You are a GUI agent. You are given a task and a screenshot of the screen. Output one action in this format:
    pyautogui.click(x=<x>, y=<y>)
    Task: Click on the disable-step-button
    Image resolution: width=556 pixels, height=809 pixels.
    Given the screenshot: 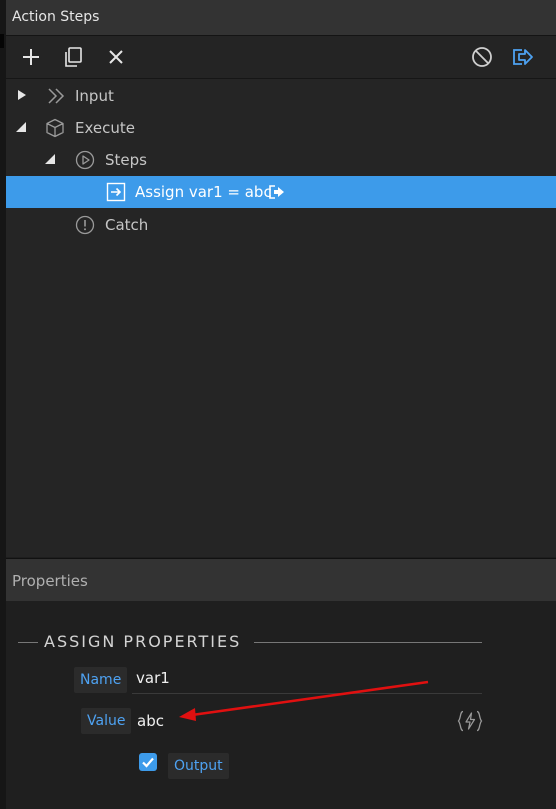 What is the action you would take?
    pyautogui.click(x=482, y=57)
    